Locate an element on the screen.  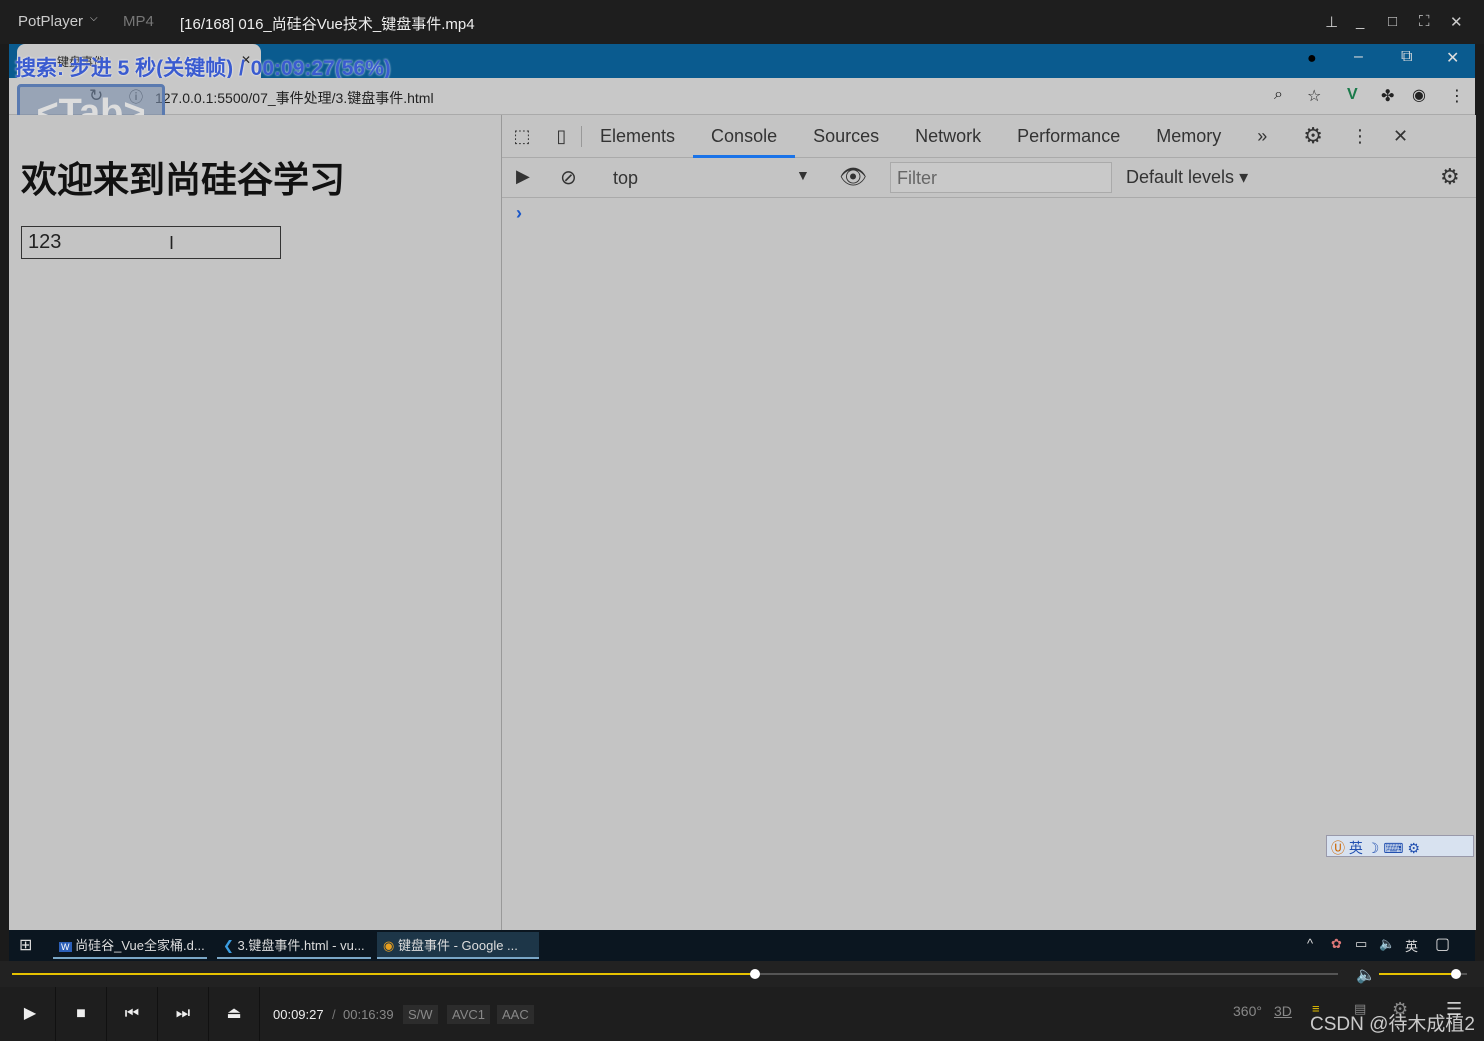
tab-memory: Memory is located at coordinates (1188, 136).